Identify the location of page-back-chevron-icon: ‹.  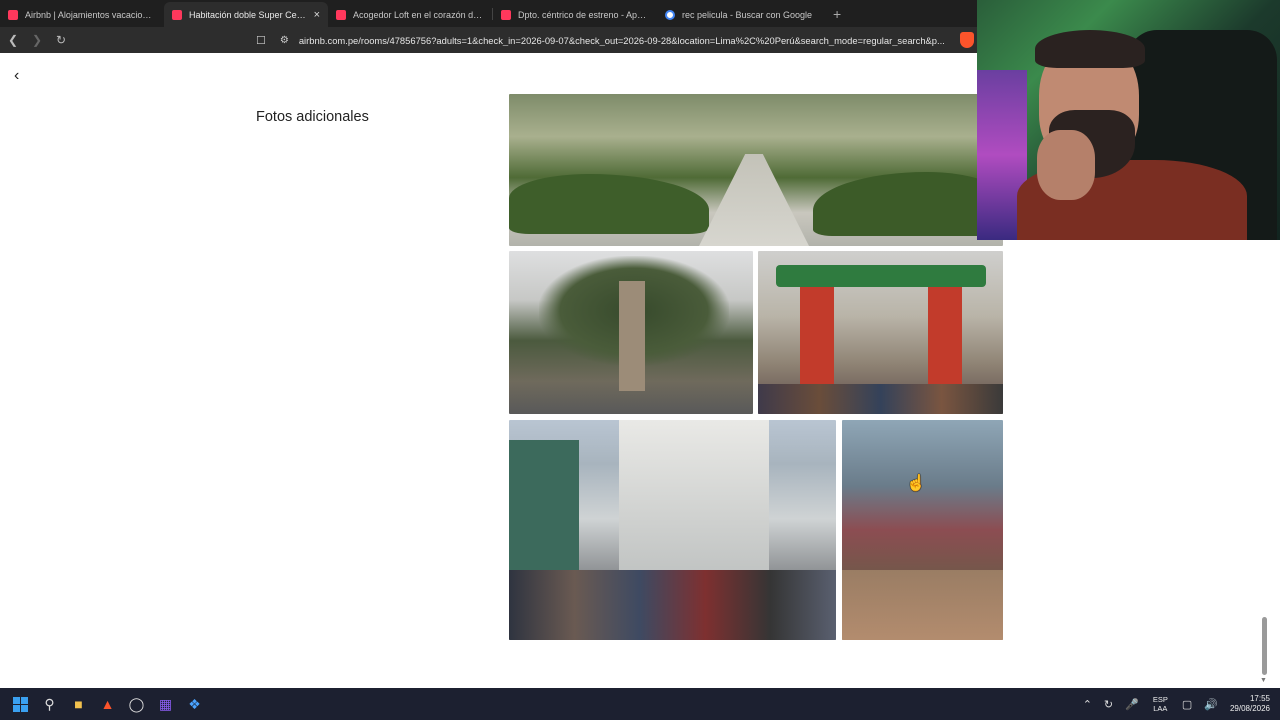
(16, 76).